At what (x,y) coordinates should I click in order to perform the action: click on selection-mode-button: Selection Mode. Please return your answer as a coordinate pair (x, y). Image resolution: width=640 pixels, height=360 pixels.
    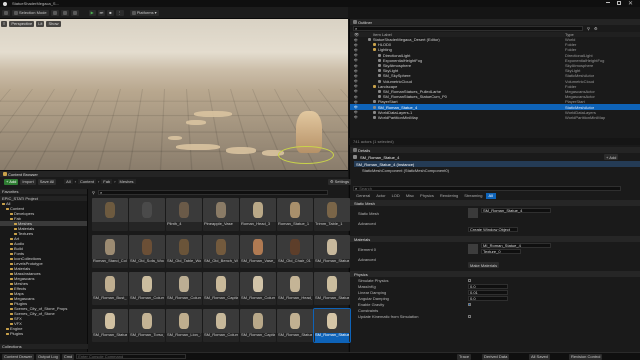
    Looking at the image, I should click on (30, 12).